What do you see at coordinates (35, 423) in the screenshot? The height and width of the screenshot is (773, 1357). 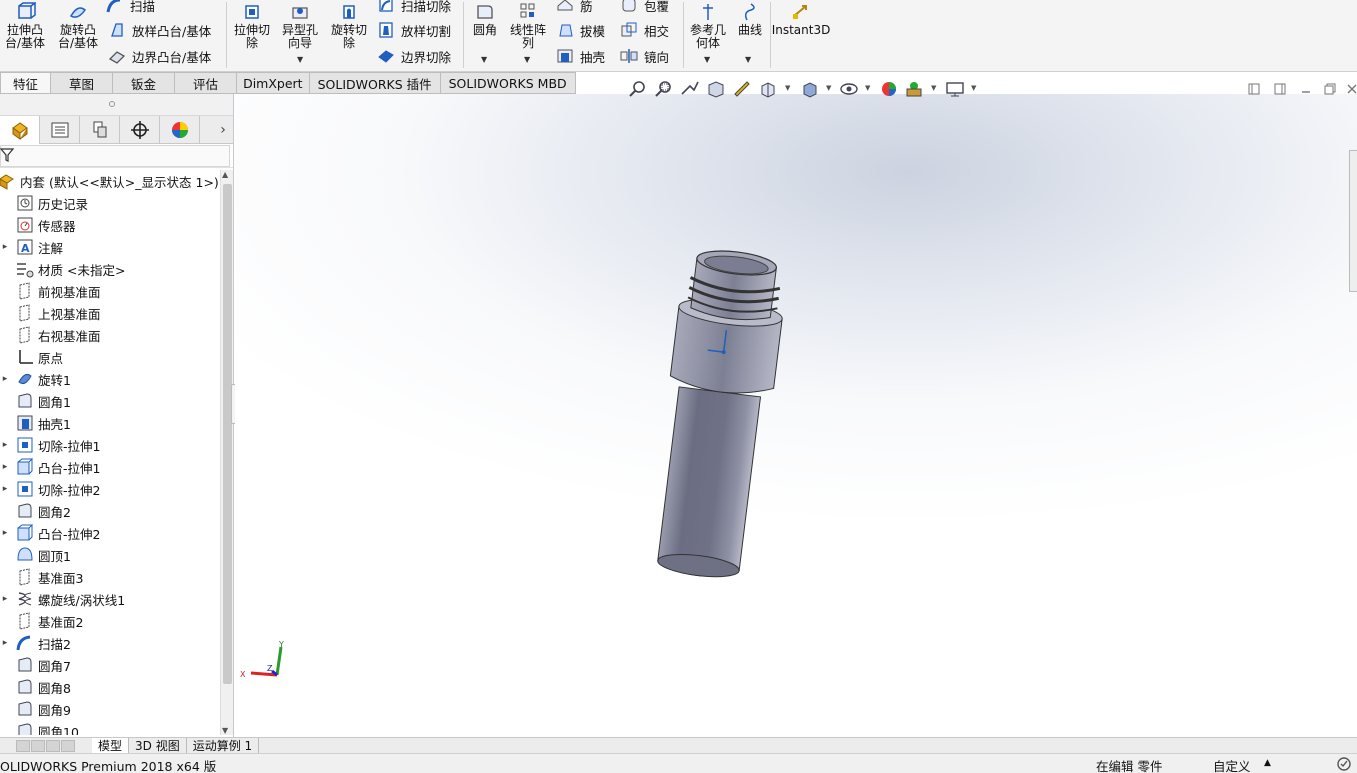 I see `tree-item: 抽壳1` at bounding box center [35, 423].